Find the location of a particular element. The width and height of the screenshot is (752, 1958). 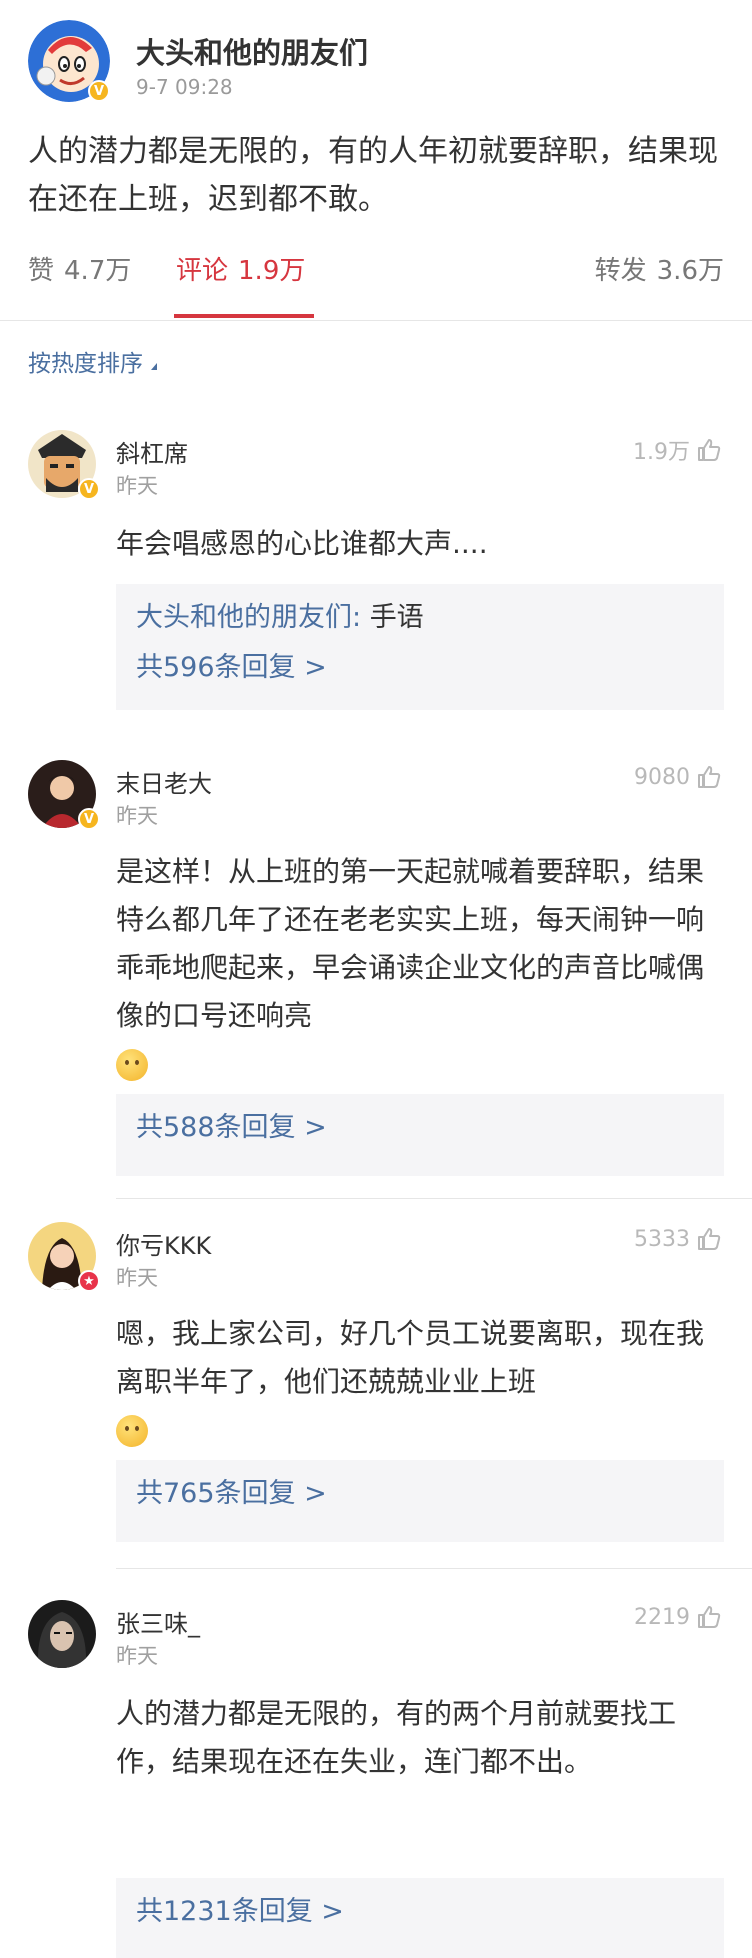

comment-like-button: 9080 is located at coordinates (678, 777).